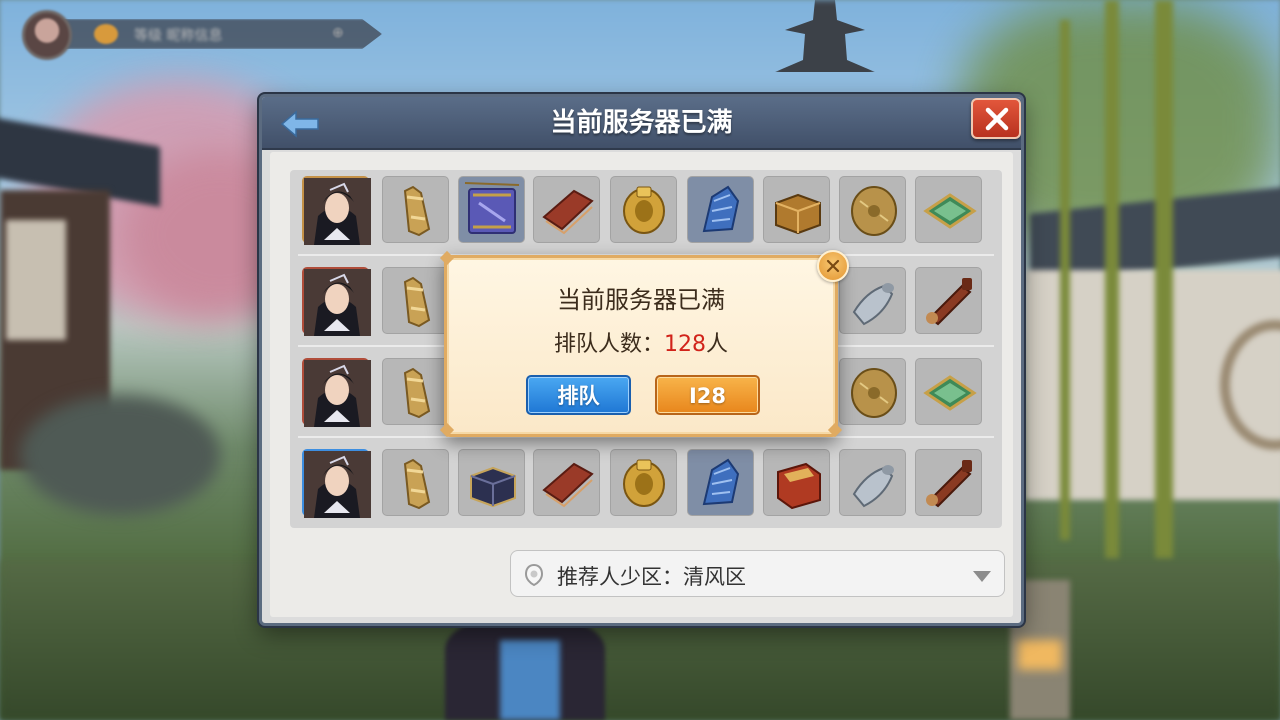 The width and height of the screenshot is (1280, 720). What do you see at coordinates (47, 35) in the screenshot?
I see `player-avatar` at bounding box center [47, 35].